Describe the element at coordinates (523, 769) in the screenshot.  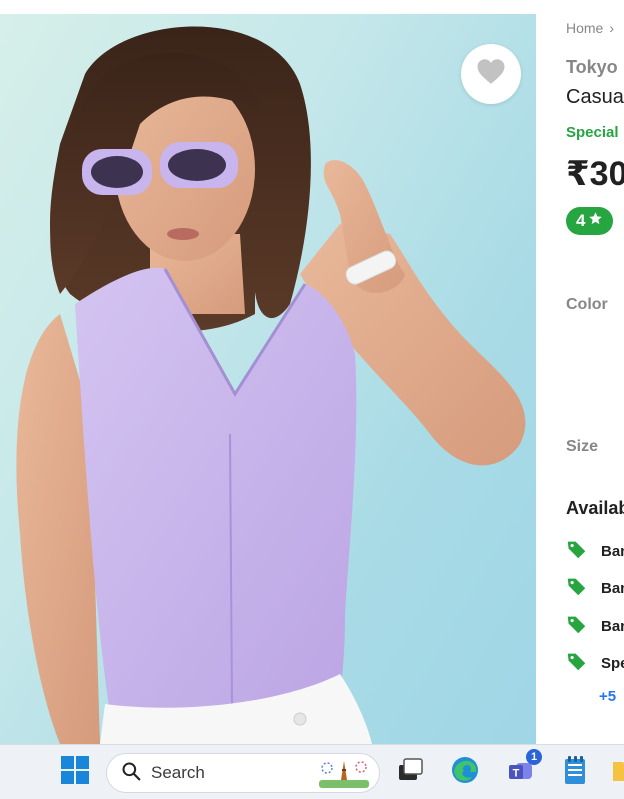
I see `teams-button: T 1` at that location.